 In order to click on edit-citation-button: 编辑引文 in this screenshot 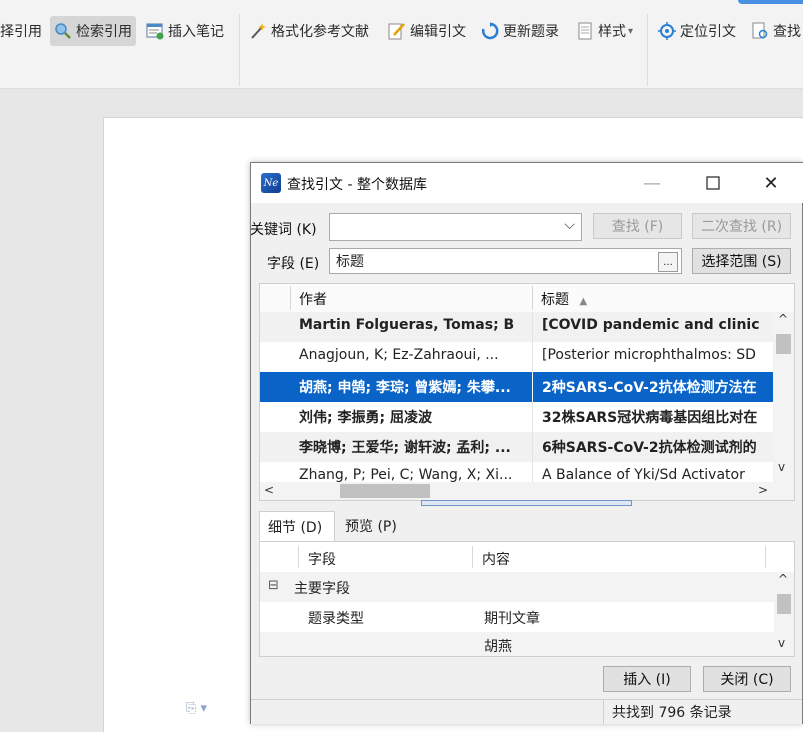, I will do `click(427, 31)`.